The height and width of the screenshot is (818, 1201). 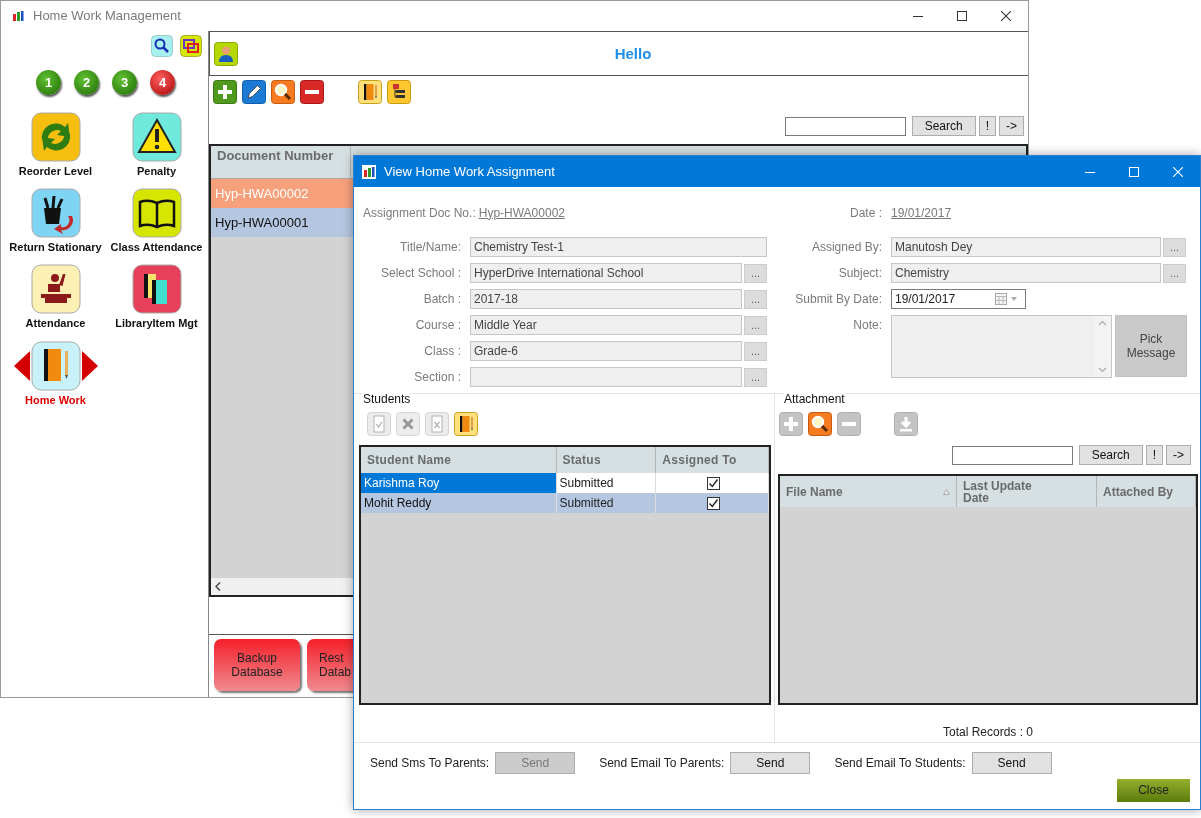 I want to click on text-field: Grade-6, so click(x=606, y=351).